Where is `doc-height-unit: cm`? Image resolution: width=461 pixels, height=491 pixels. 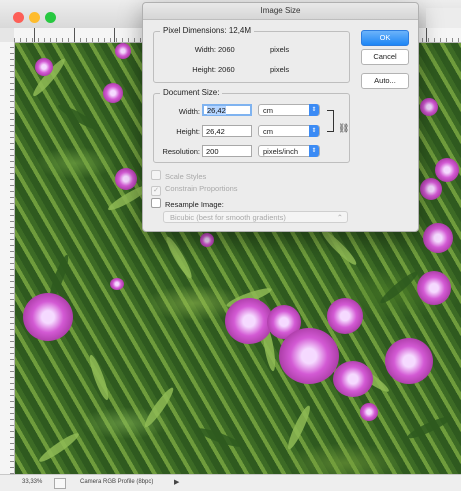
doc-height-unit: cm is located at coordinates (268, 131).